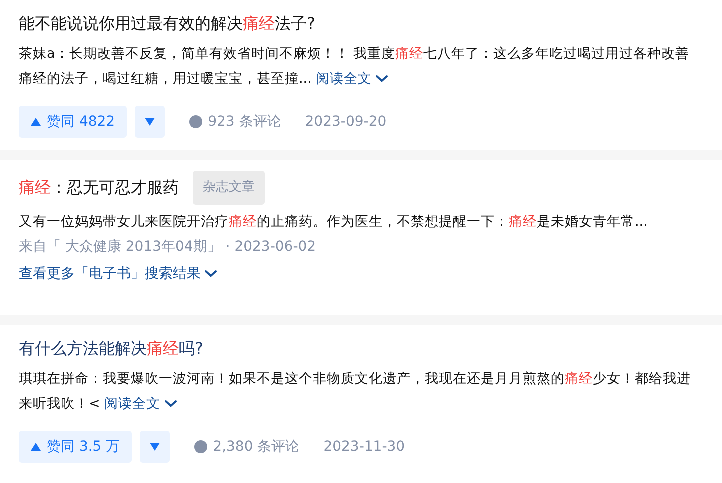 This screenshot has height=483, width=722. I want to click on more-results-link: 查看更多「电子书」搜索结果, so click(118, 274).